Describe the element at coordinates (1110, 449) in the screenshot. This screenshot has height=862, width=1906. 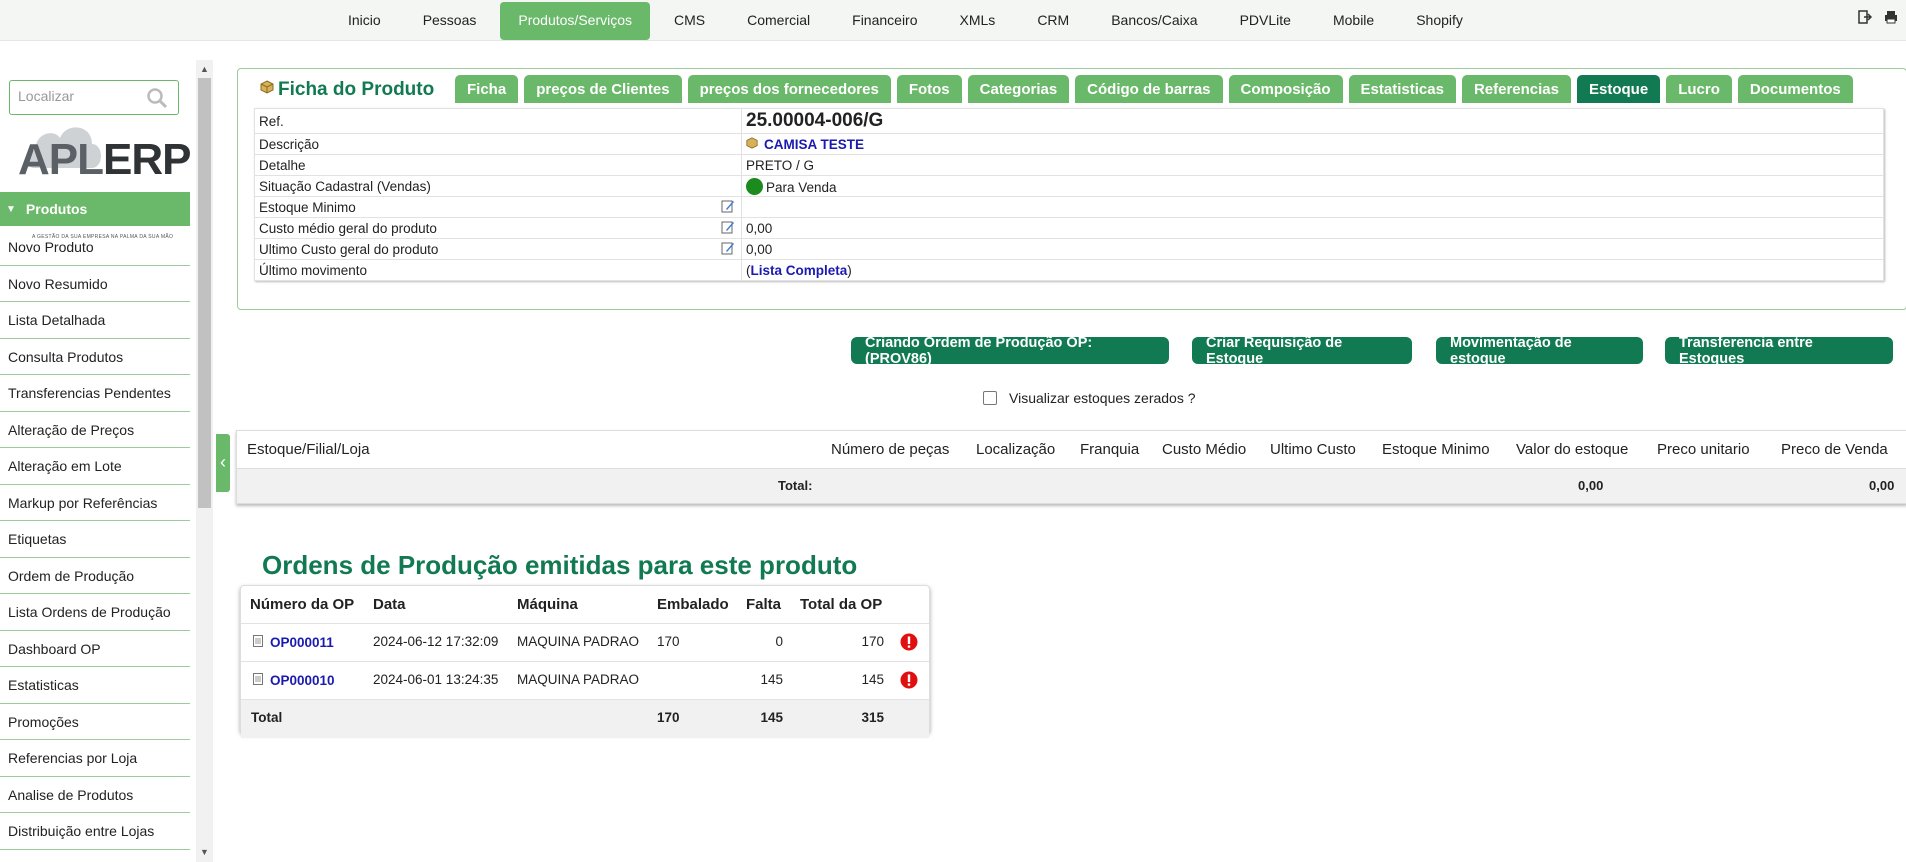
I see `col-franquia: Franquia` at that location.